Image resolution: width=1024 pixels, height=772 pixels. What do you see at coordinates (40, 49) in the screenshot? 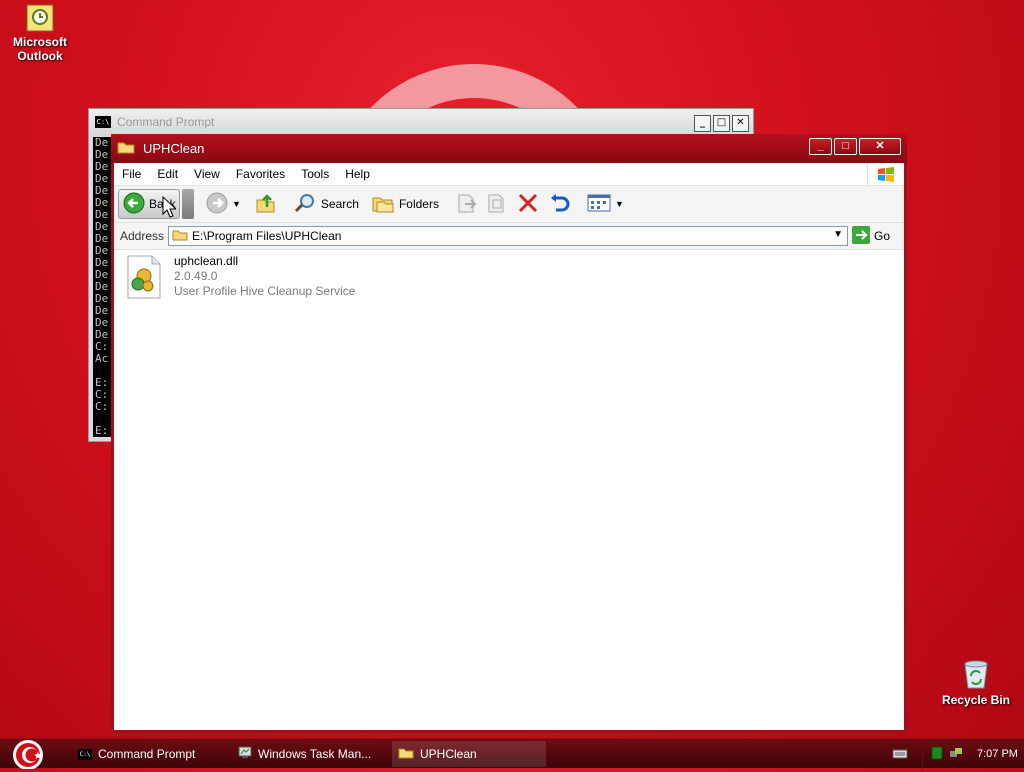
I see `outlook-label: Microsoft Outlook` at bounding box center [40, 49].